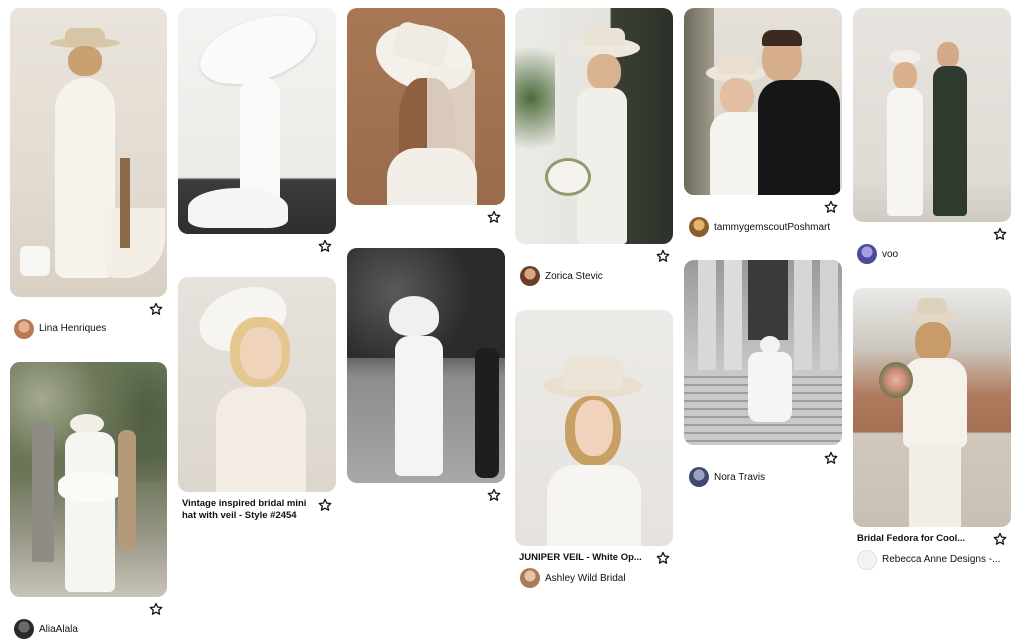  What do you see at coordinates (58, 629) in the screenshot?
I see `author-name: AliaAlala` at bounding box center [58, 629].